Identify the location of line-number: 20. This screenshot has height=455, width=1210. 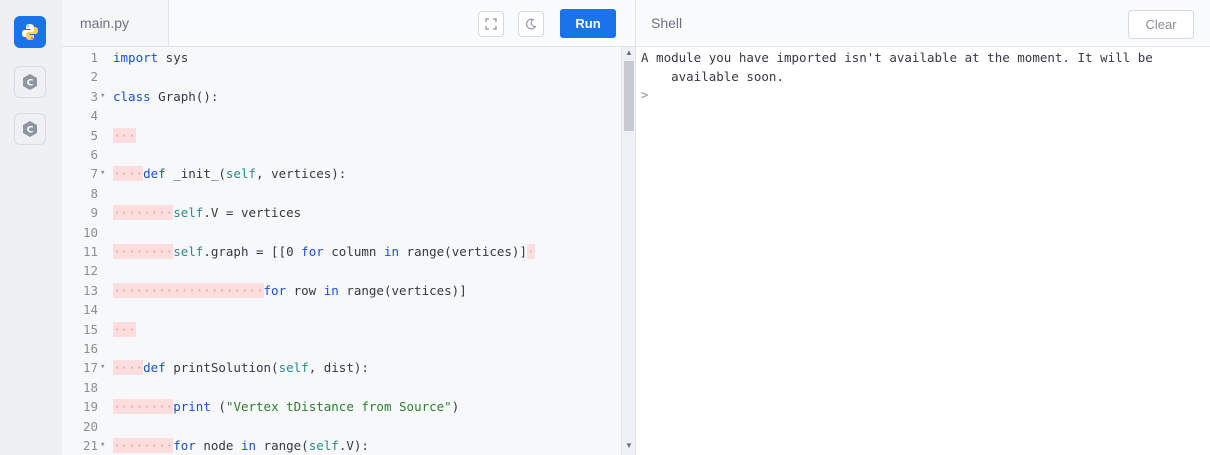
(90, 426).